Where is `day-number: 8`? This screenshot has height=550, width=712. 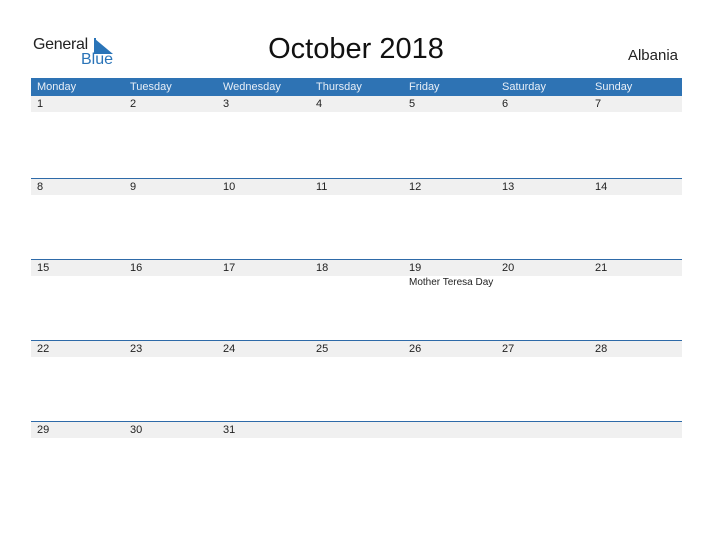 day-number: 8 is located at coordinates (40, 187).